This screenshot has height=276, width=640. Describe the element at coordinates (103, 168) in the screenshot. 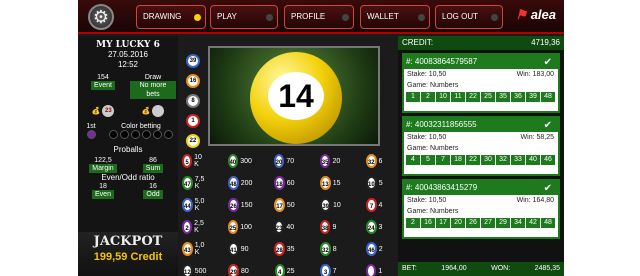

I see `margin-label: Margin` at that location.